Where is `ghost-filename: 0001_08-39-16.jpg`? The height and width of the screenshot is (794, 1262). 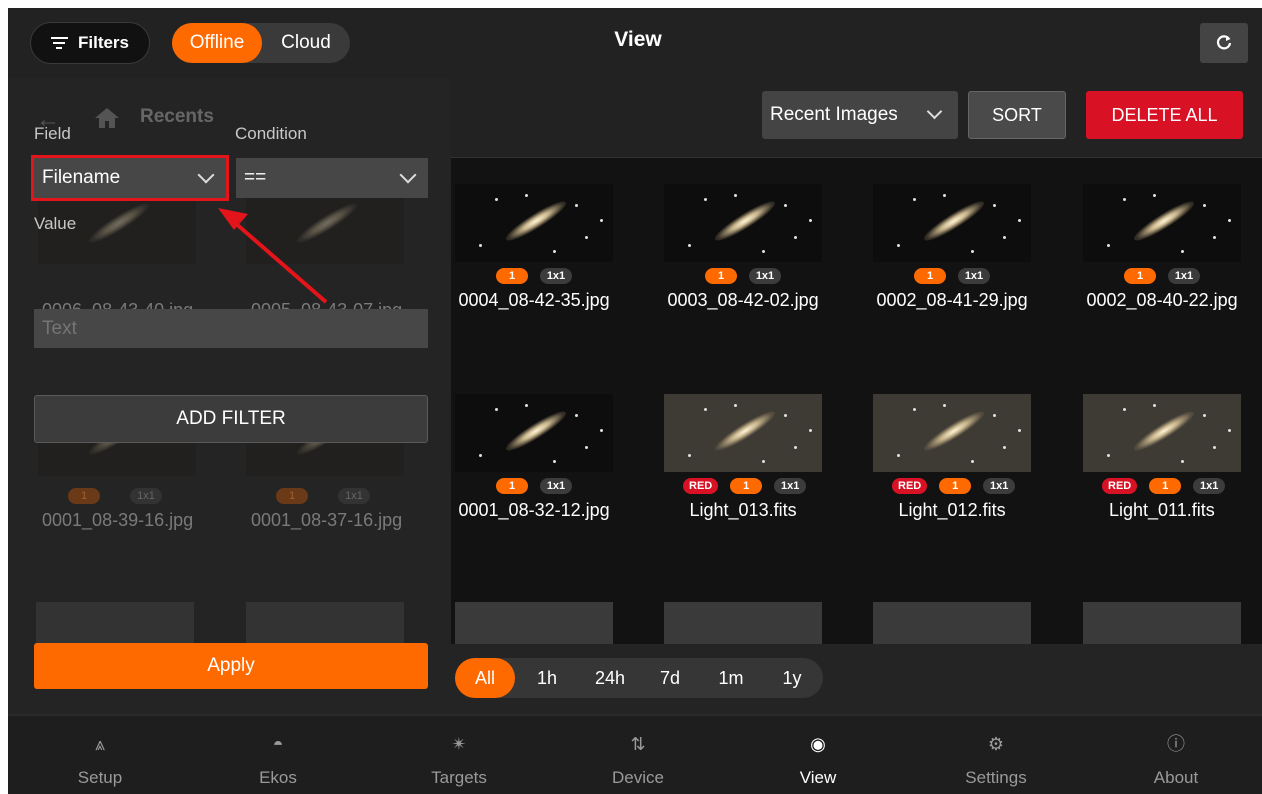
ghost-filename: 0001_08-39-16.jpg is located at coordinates (118, 520).